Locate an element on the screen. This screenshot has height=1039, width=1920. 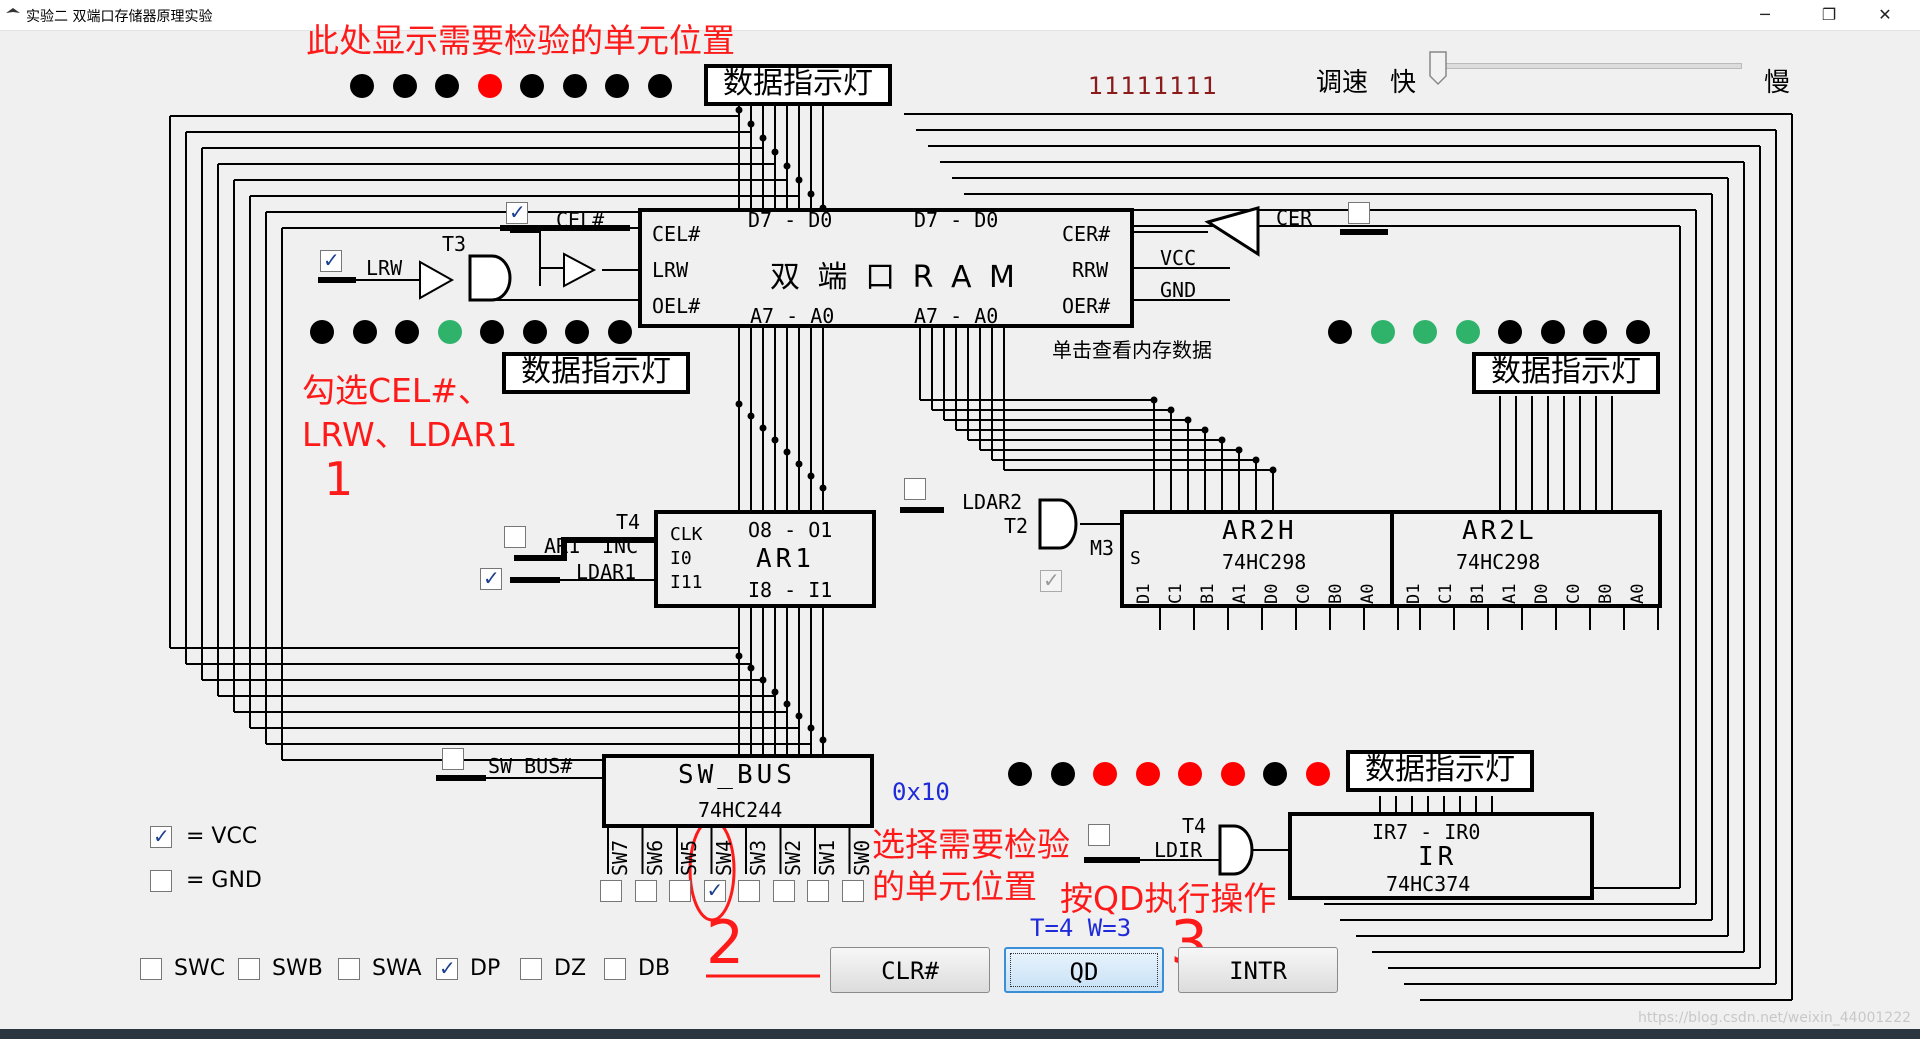
bus-junction-c1 is located at coordinates (751, 668).